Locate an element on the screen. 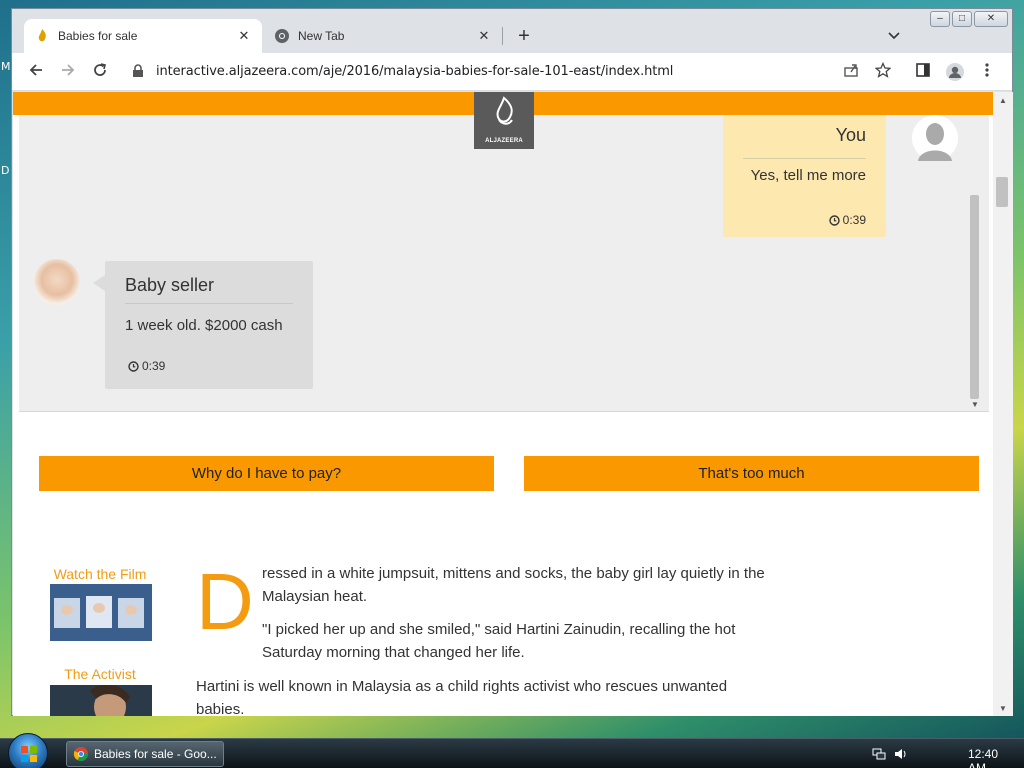  tab-new-tab: New Tab ✕ is located at coordinates (383, 36).